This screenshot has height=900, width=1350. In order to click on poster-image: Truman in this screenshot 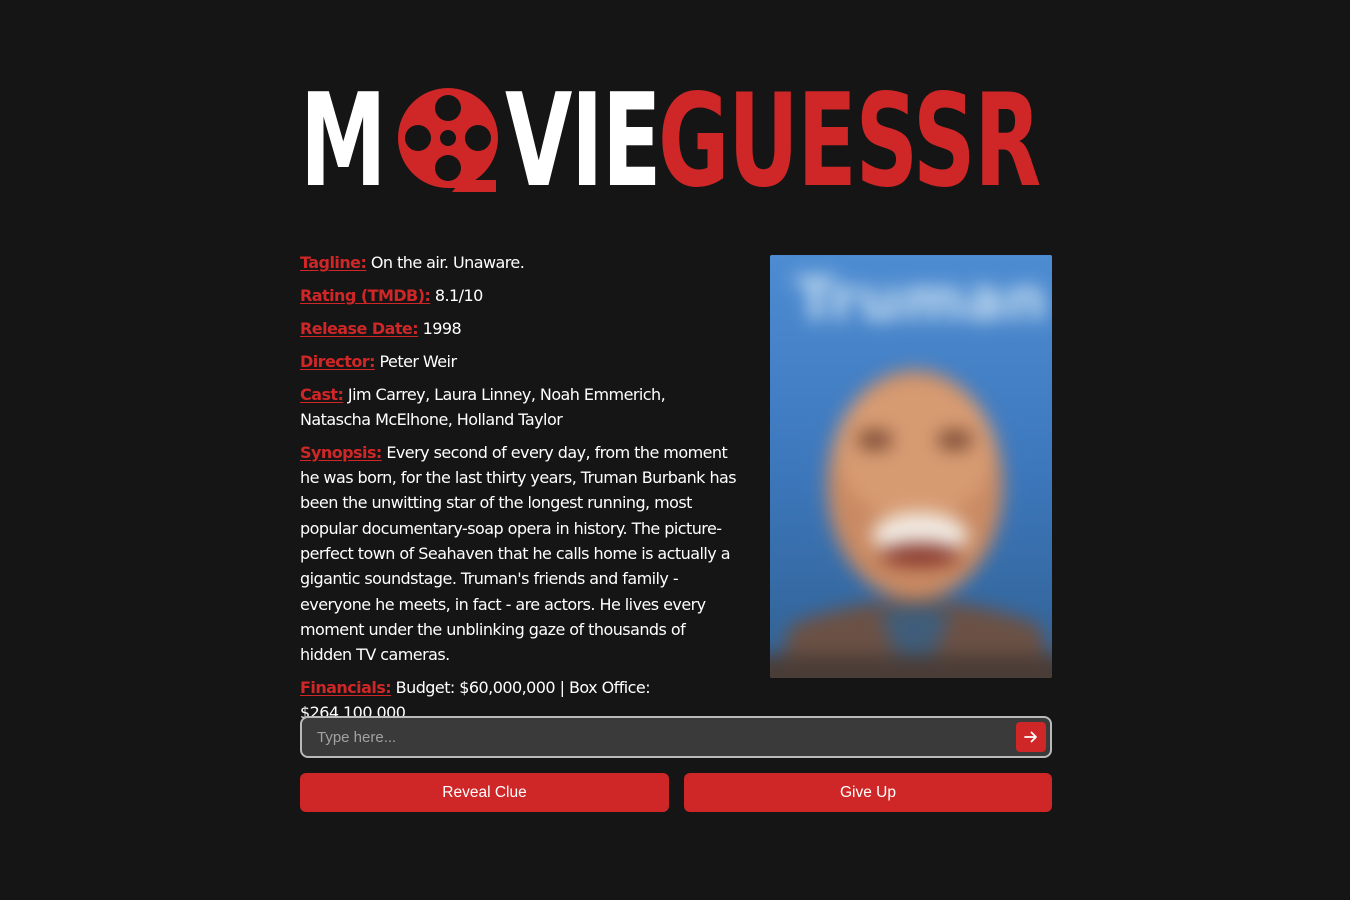, I will do `click(911, 466)`.